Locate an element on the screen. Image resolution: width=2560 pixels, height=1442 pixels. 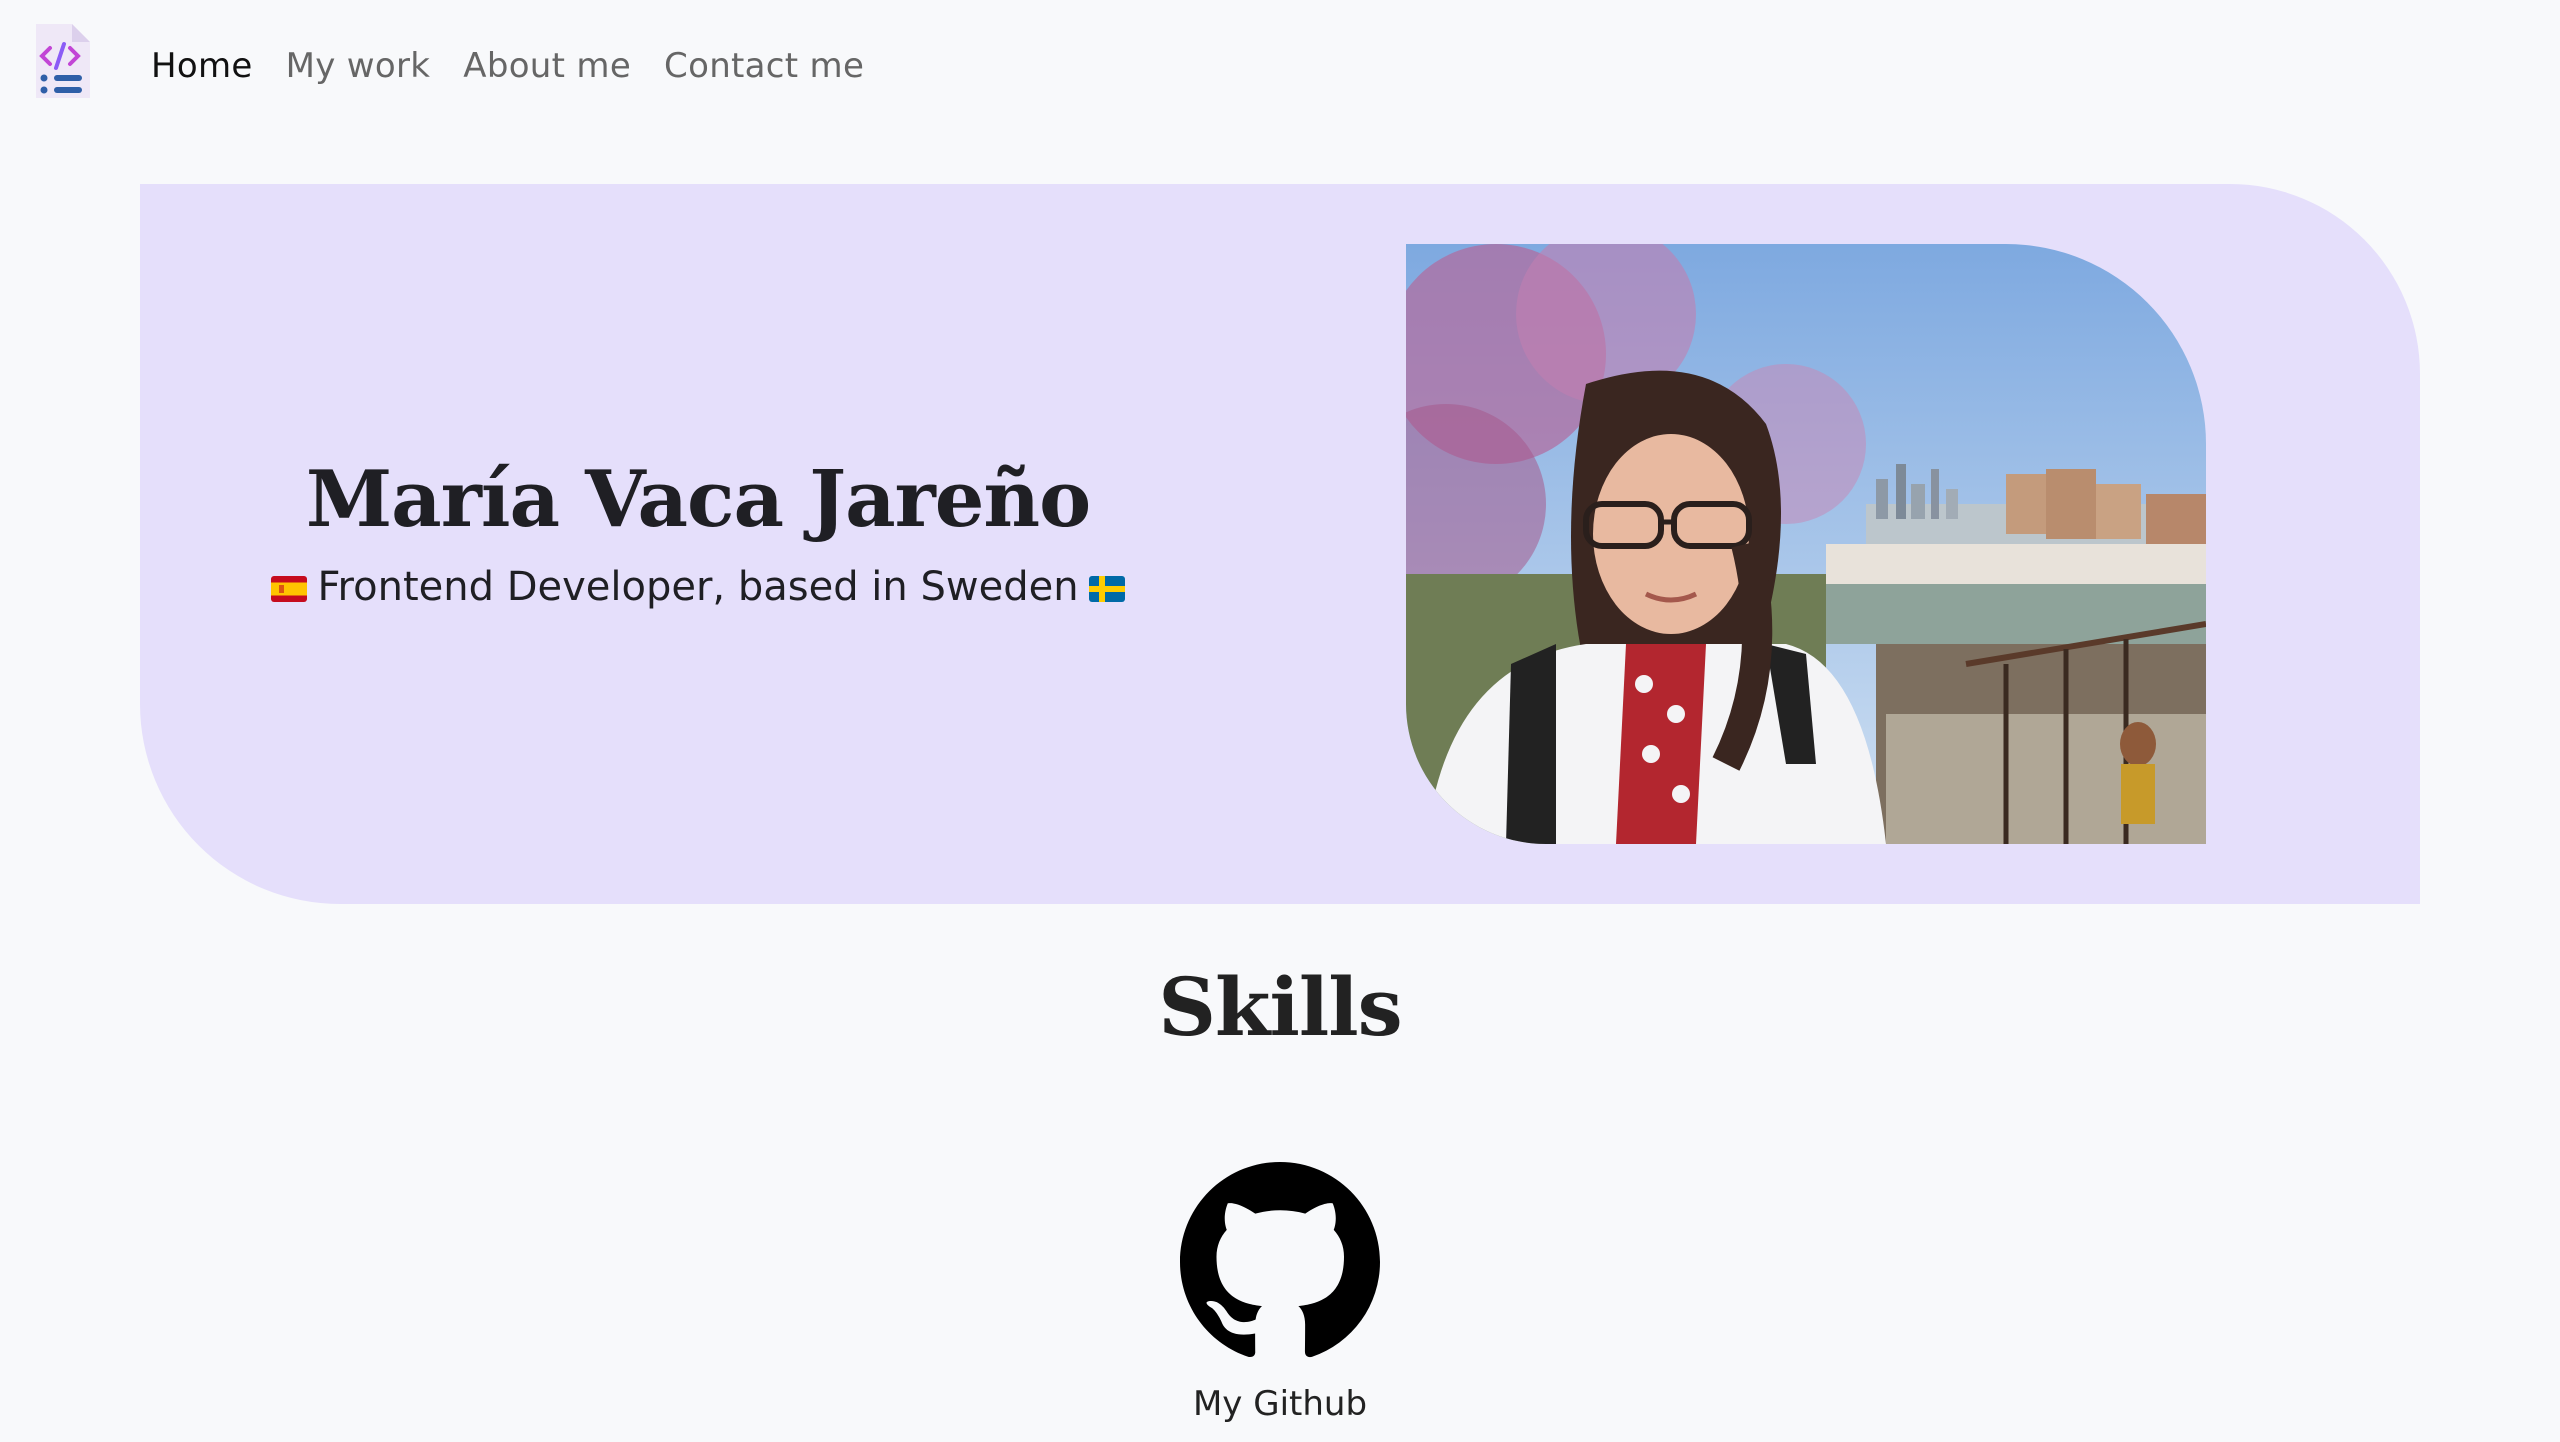
nav-about-me: About me is located at coordinates (547, 66).